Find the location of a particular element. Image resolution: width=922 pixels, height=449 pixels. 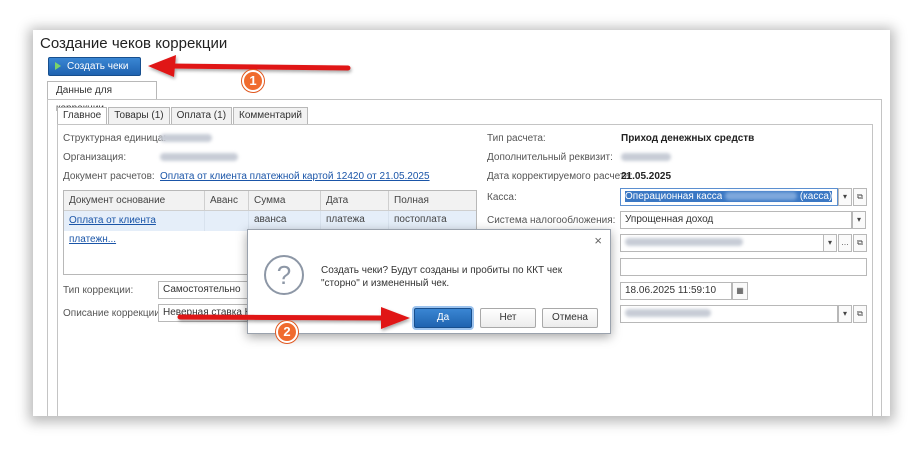

step-2-badge: 2 is located at coordinates (287, 332).